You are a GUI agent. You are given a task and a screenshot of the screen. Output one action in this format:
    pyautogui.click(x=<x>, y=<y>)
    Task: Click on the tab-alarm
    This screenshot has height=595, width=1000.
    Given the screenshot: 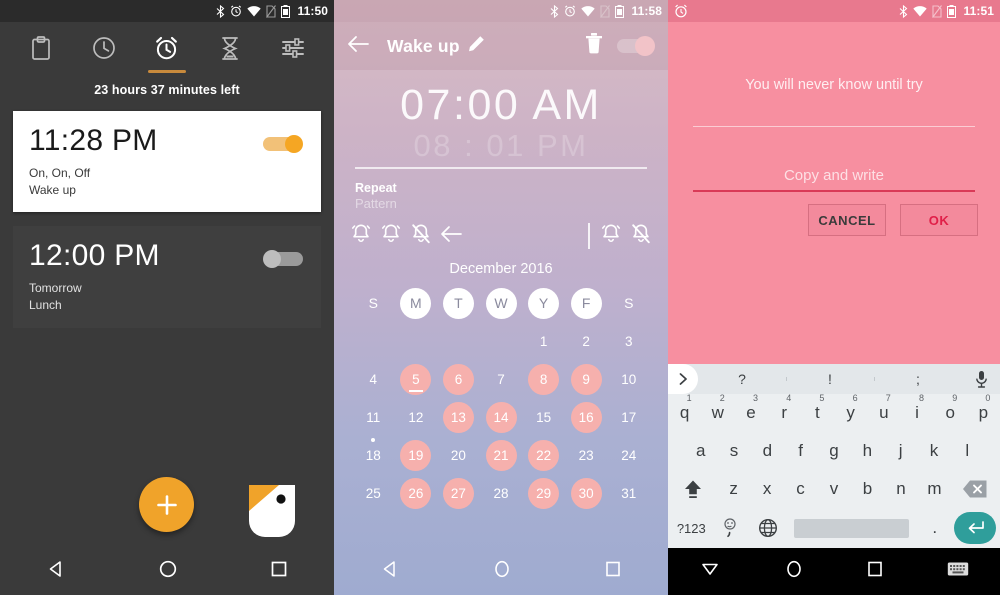 What is the action you would take?
    pyautogui.click(x=167, y=49)
    